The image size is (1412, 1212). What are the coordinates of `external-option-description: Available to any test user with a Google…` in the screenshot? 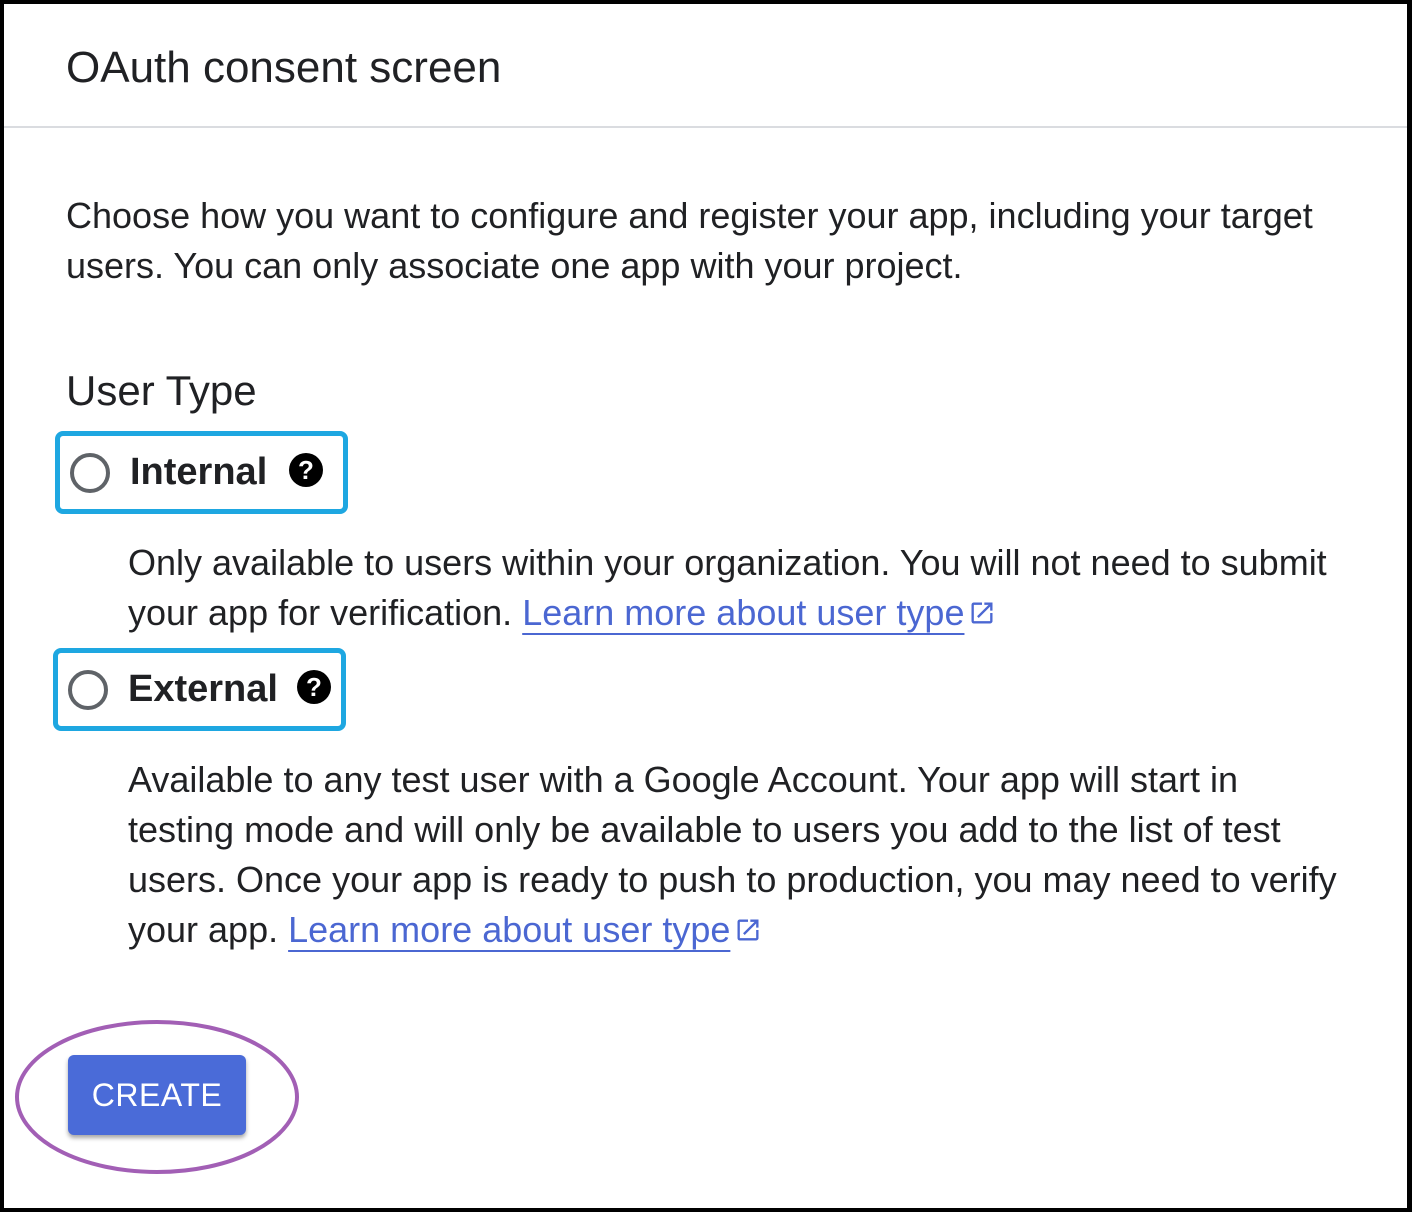 It's located at (738, 855).